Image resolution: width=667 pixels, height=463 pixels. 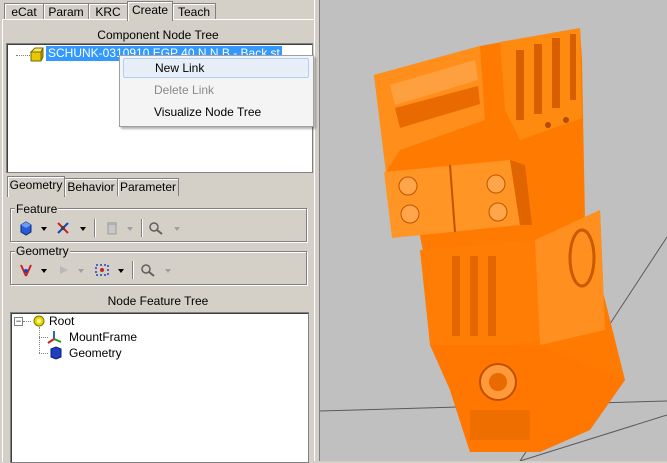 I want to click on geometry-group-label: Geometry, so click(x=42, y=251).